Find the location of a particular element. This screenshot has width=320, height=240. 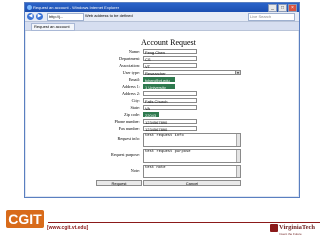

fax-field: 1234567890 is located at coordinates (170, 129).